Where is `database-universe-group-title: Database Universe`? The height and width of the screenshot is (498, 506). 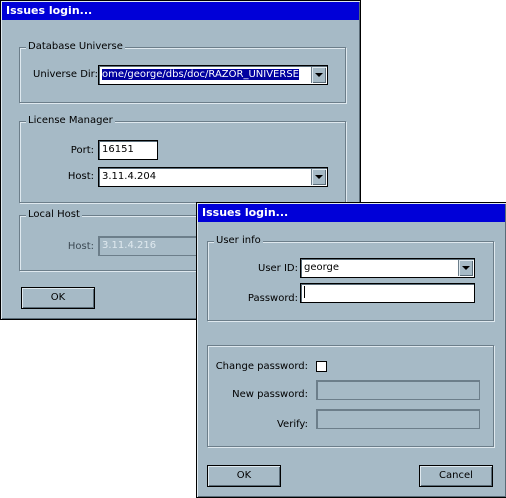 database-universe-group-title: Database Universe is located at coordinates (75, 47).